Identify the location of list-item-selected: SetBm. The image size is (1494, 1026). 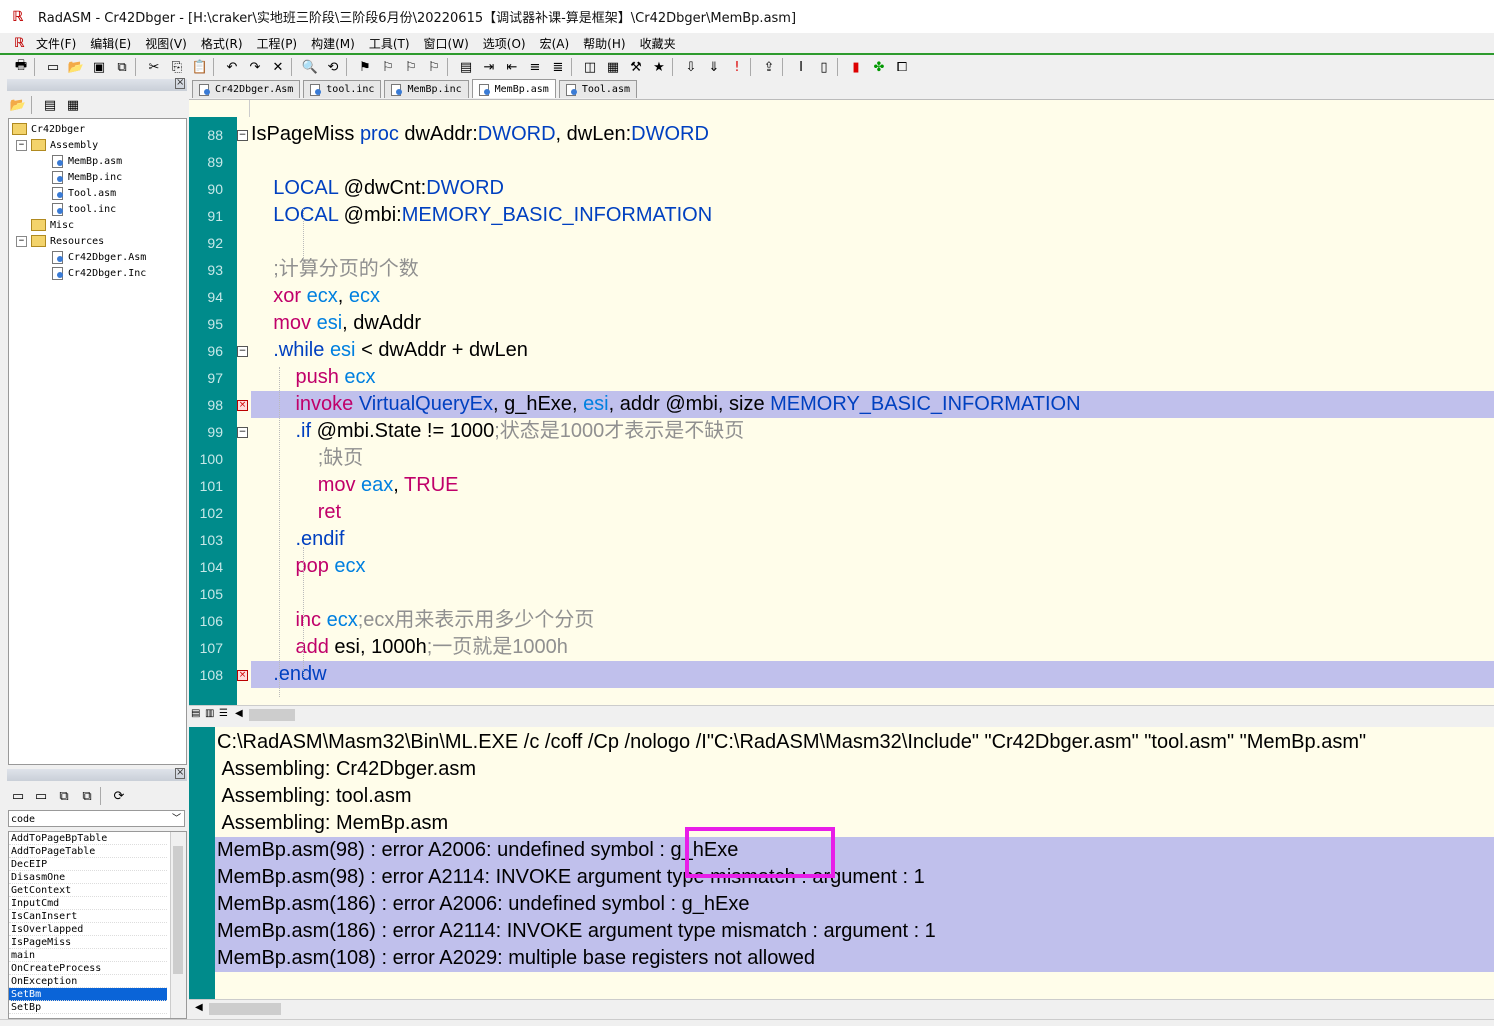
(88, 994).